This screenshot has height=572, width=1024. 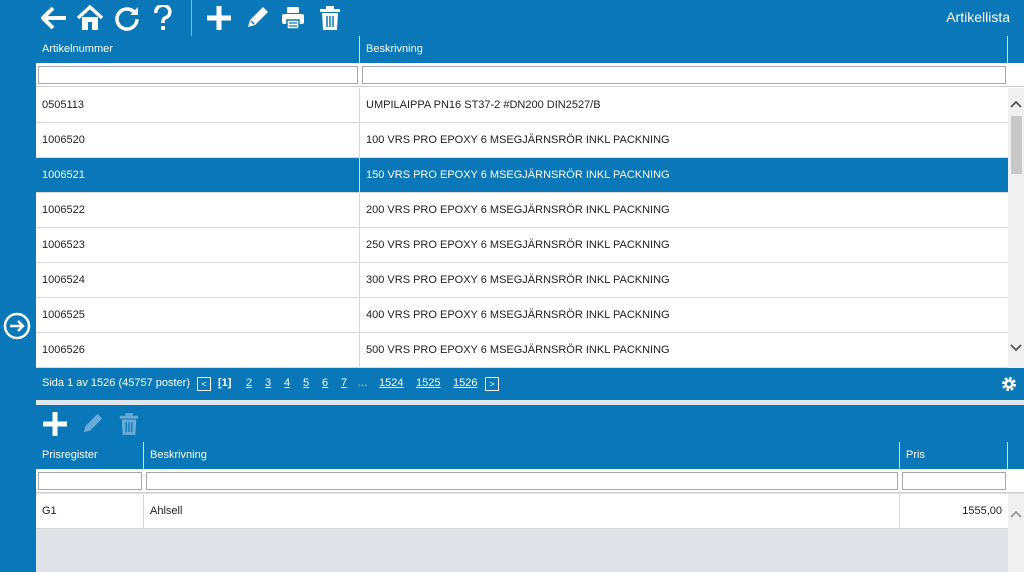 I want to click on print-icon, so click(x=293, y=18).